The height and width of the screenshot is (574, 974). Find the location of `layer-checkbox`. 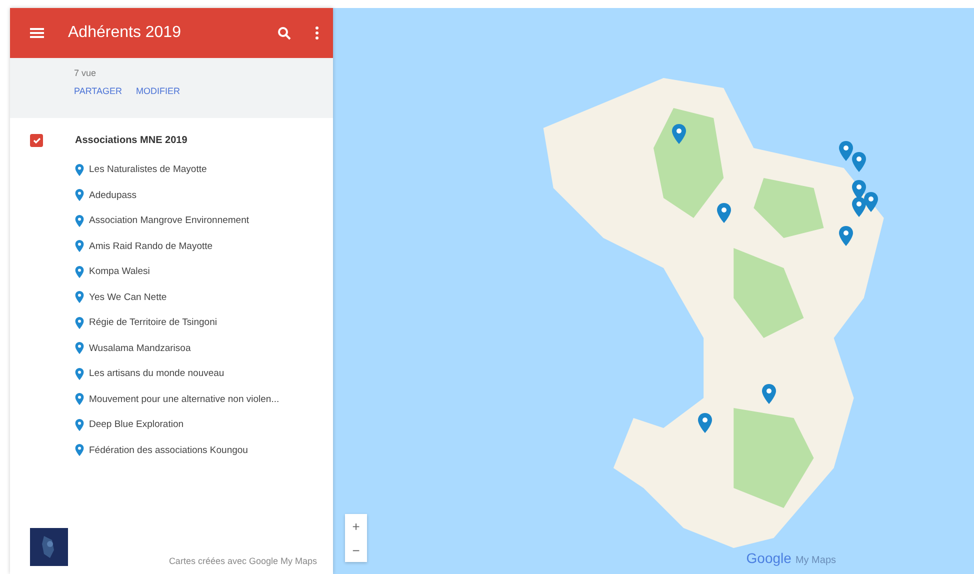

layer-checkbox is located at coordinates (36, 140).